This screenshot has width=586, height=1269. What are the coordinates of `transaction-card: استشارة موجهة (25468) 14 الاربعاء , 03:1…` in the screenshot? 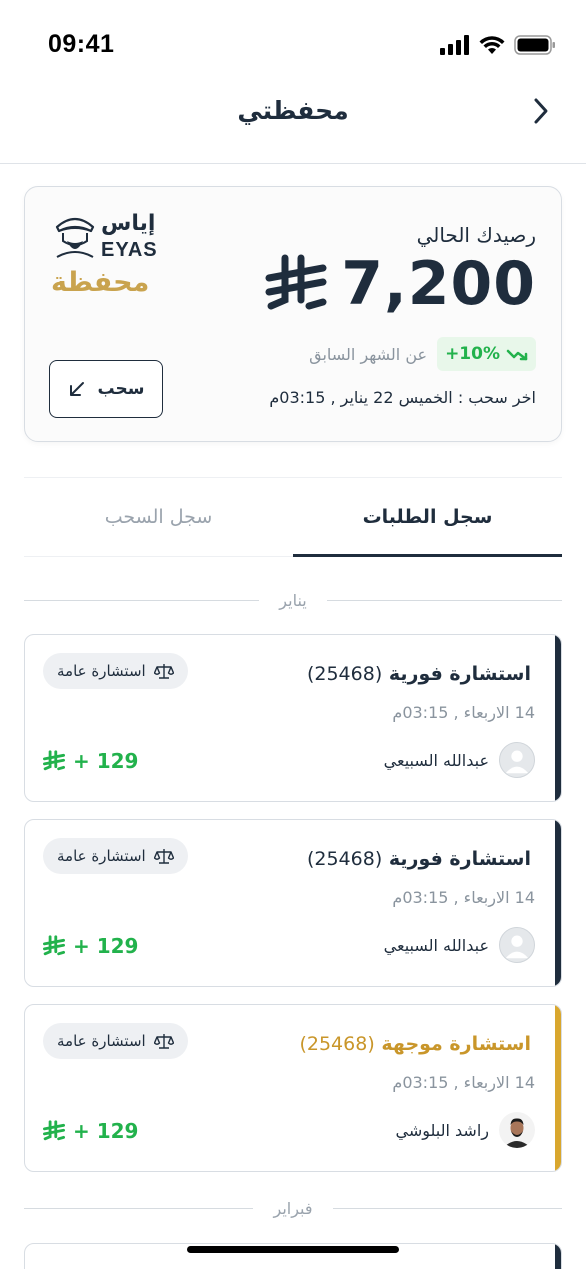 It's located at (293, 1088).